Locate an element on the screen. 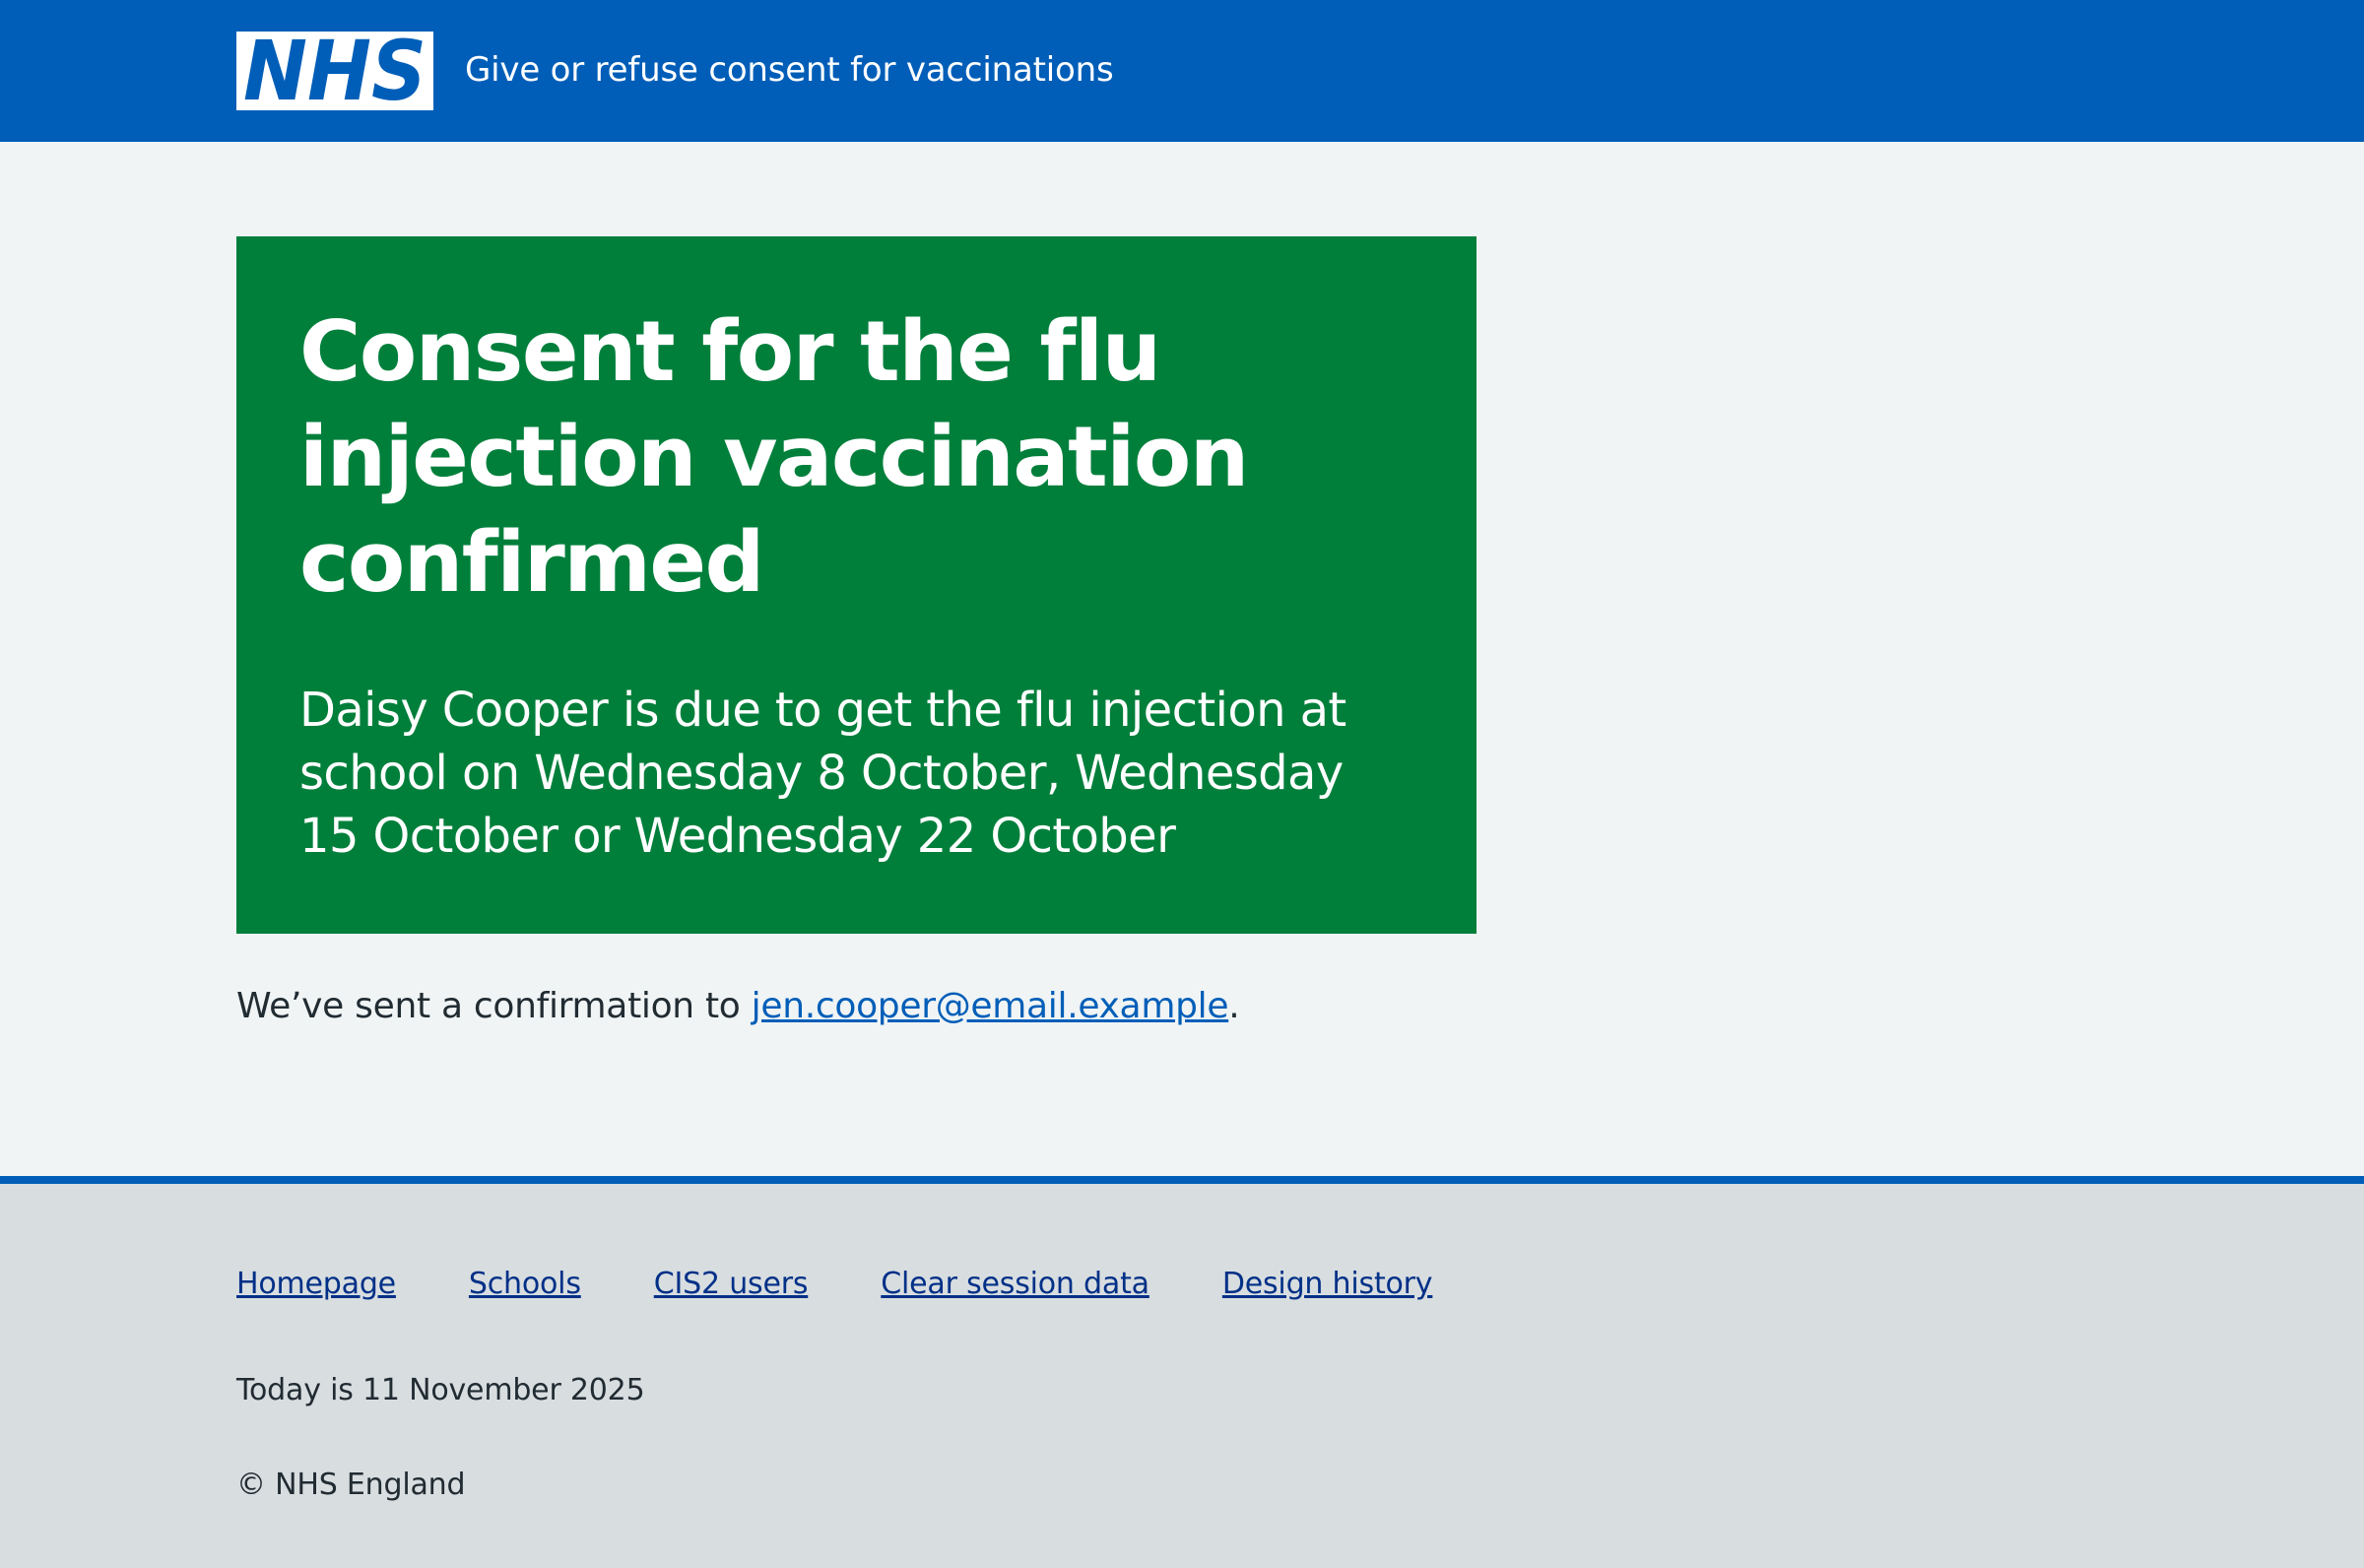 The image size is (2364, 1568). footer-link-item: Homepage is located at coordinates (316, 1285).